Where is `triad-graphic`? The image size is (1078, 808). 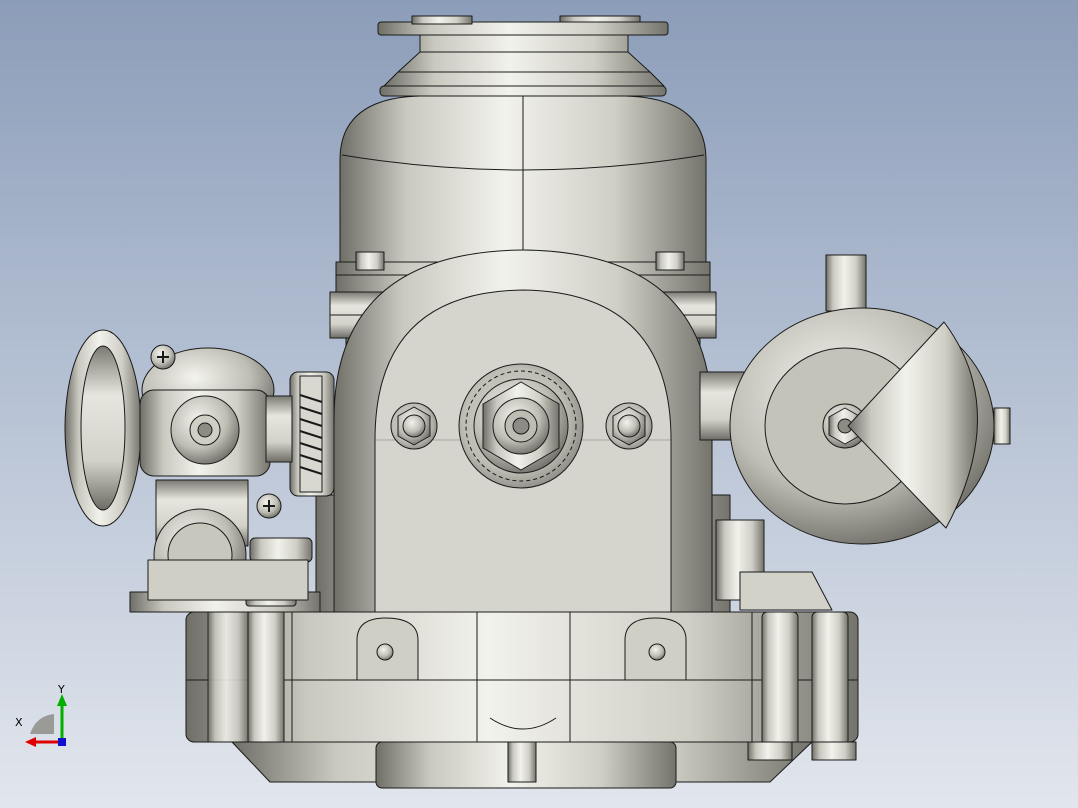 triad-graphic is located at coordinates (46, 720).